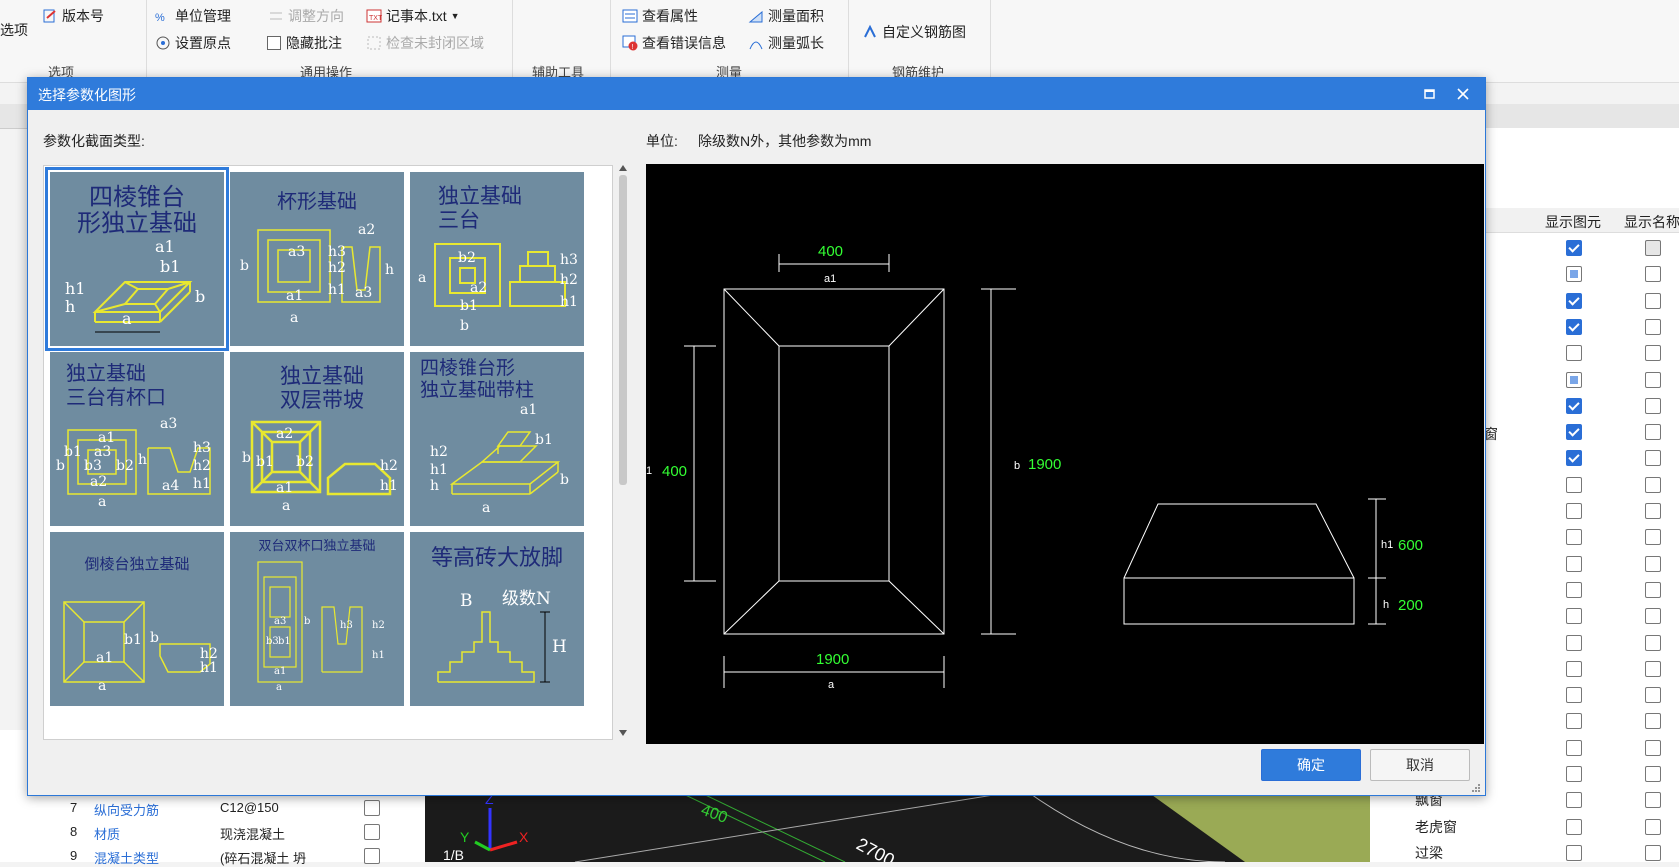 The height and width of the screenshot is (867, 1679). Describe the element at coordinates (425, 43) in the screenshot. I see `check-unclosed-button: 检查未封闭区域` at that location.